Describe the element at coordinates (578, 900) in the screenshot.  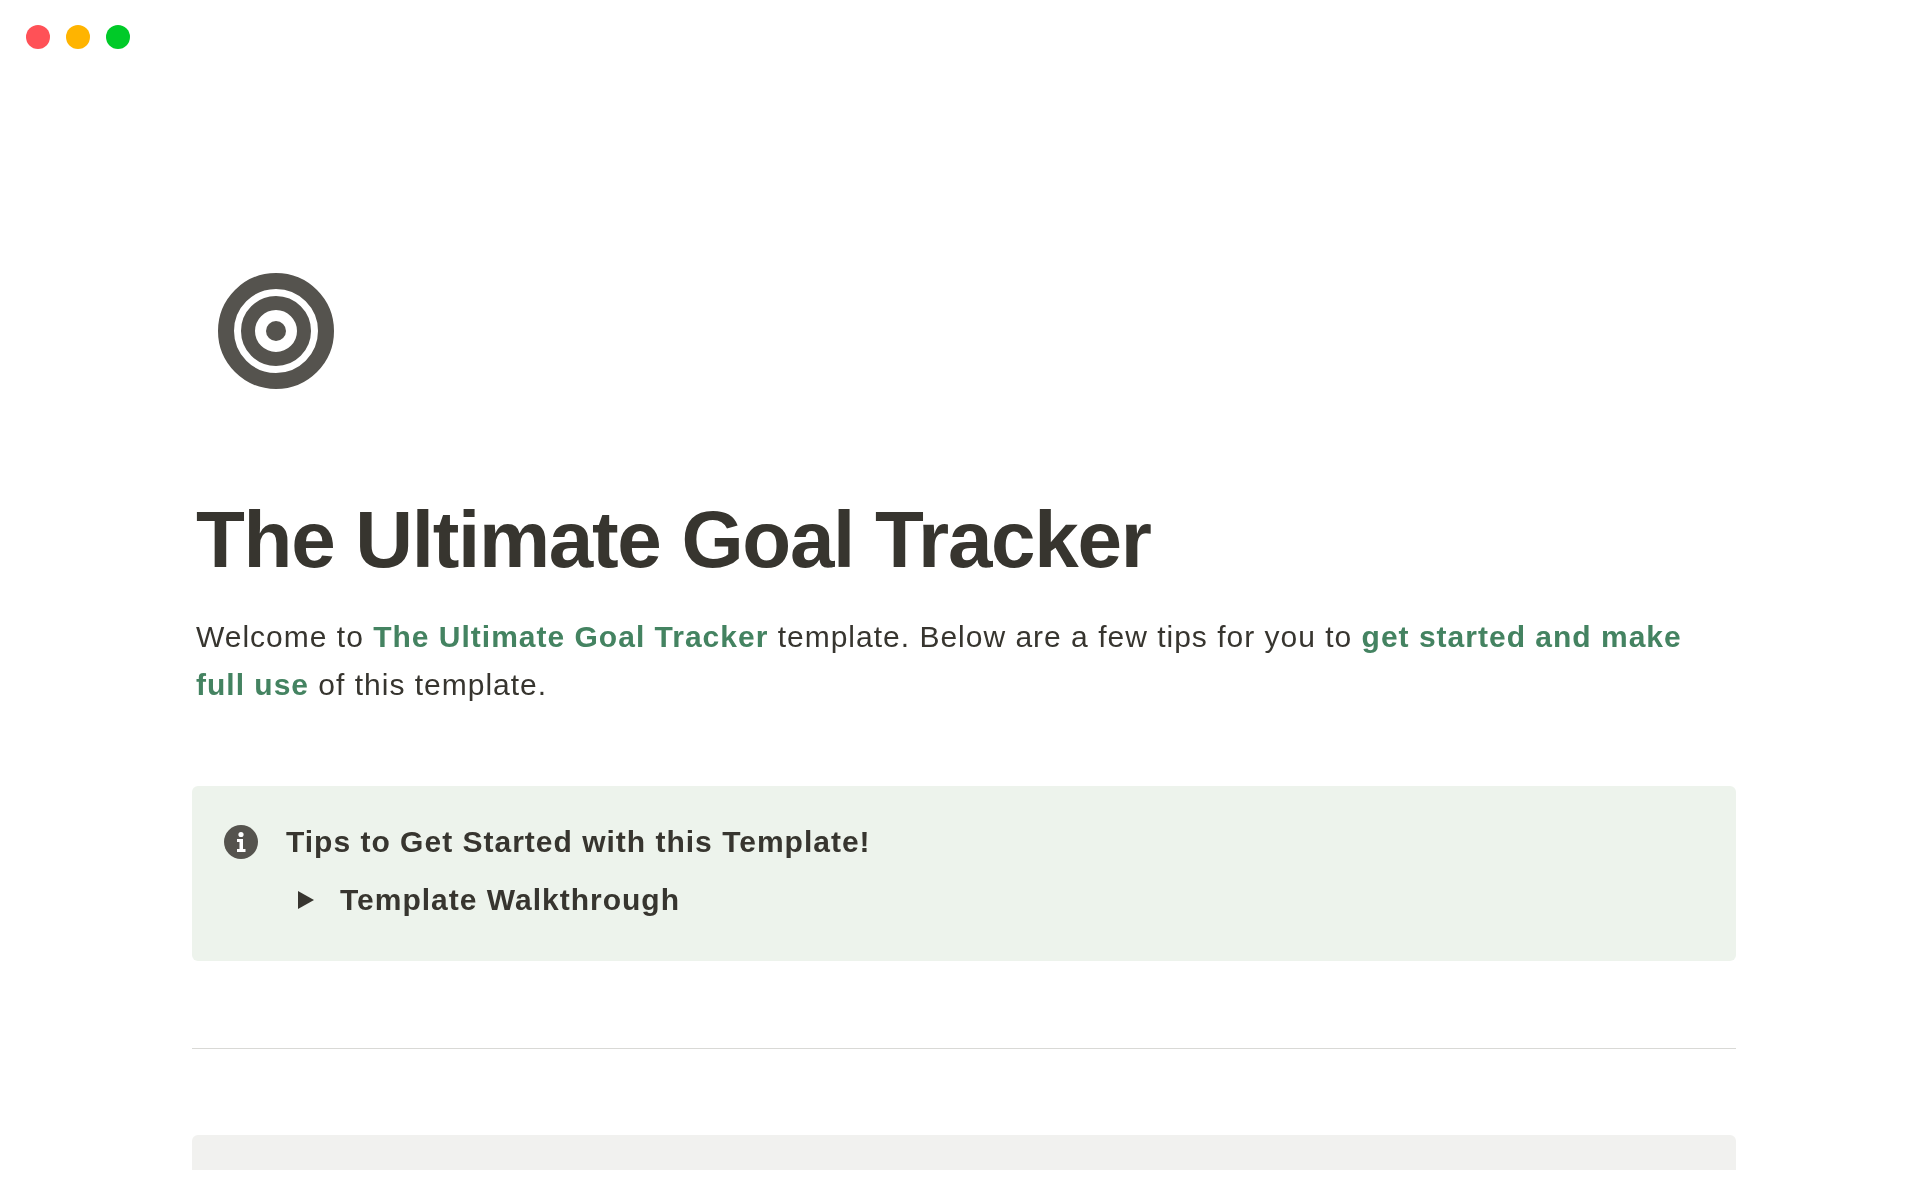
I see `toggle-item: Template Walkthrough` at that location.